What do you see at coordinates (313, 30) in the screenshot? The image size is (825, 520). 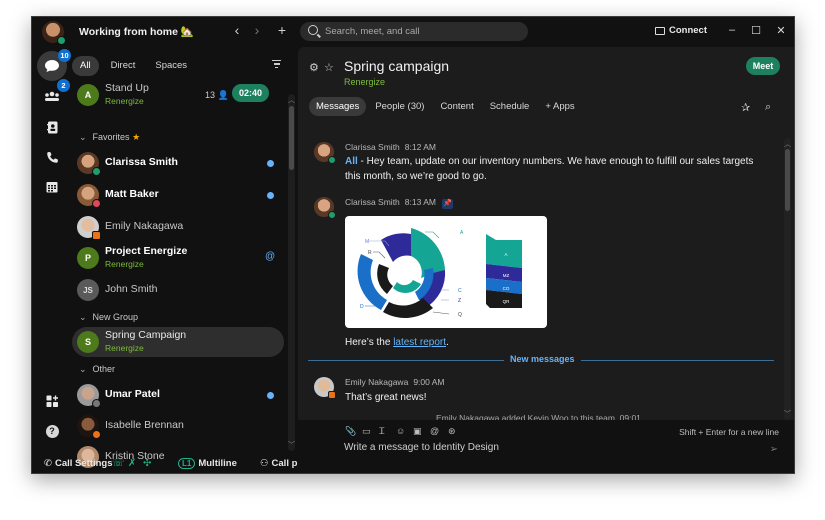 I see `search-icon` at bounding box center [313, 30].